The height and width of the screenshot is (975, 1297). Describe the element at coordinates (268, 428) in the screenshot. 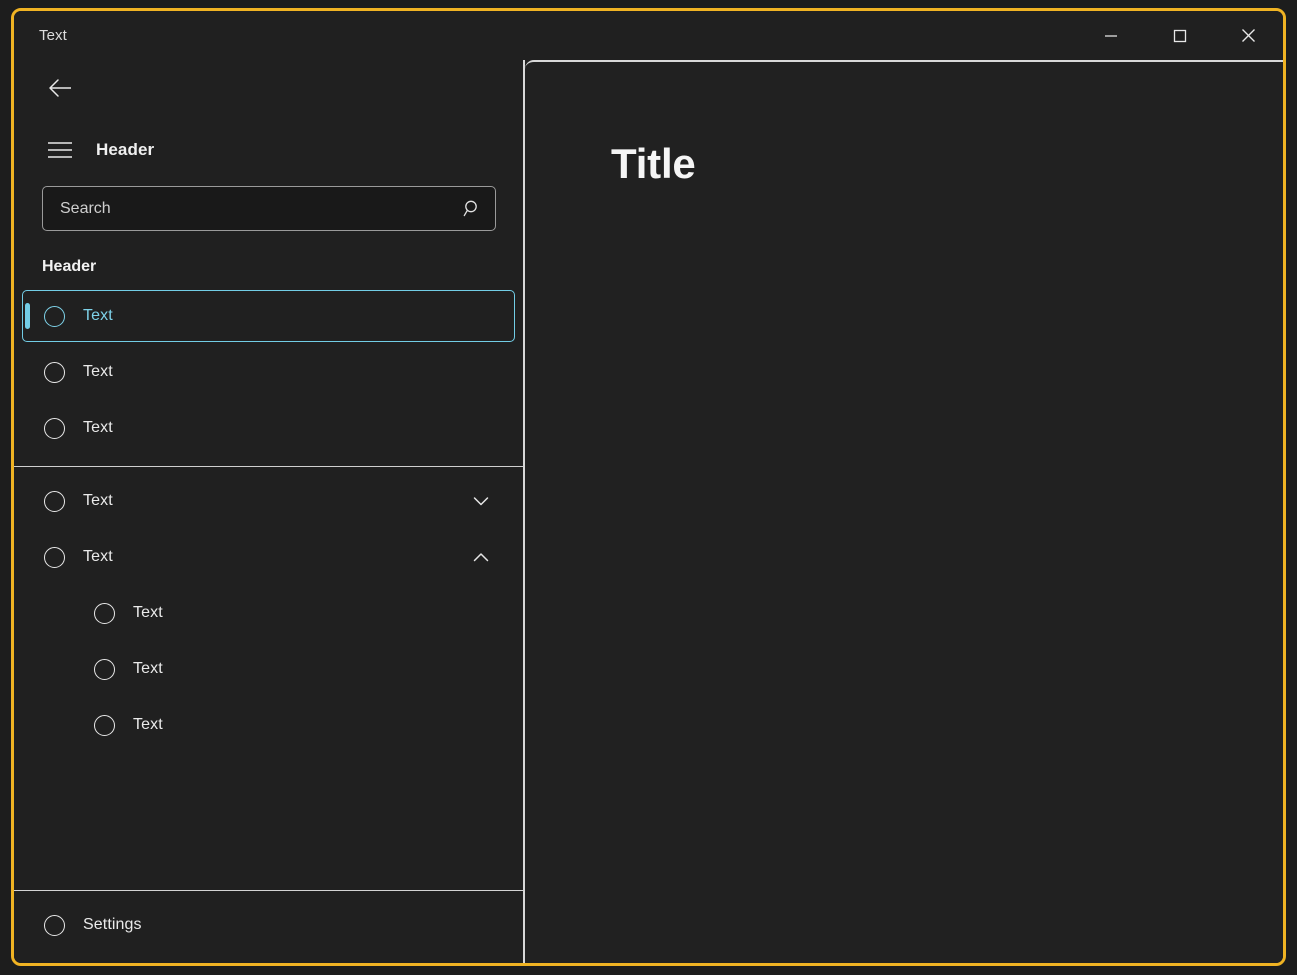

I see `nav-item-2: Text` at that location.